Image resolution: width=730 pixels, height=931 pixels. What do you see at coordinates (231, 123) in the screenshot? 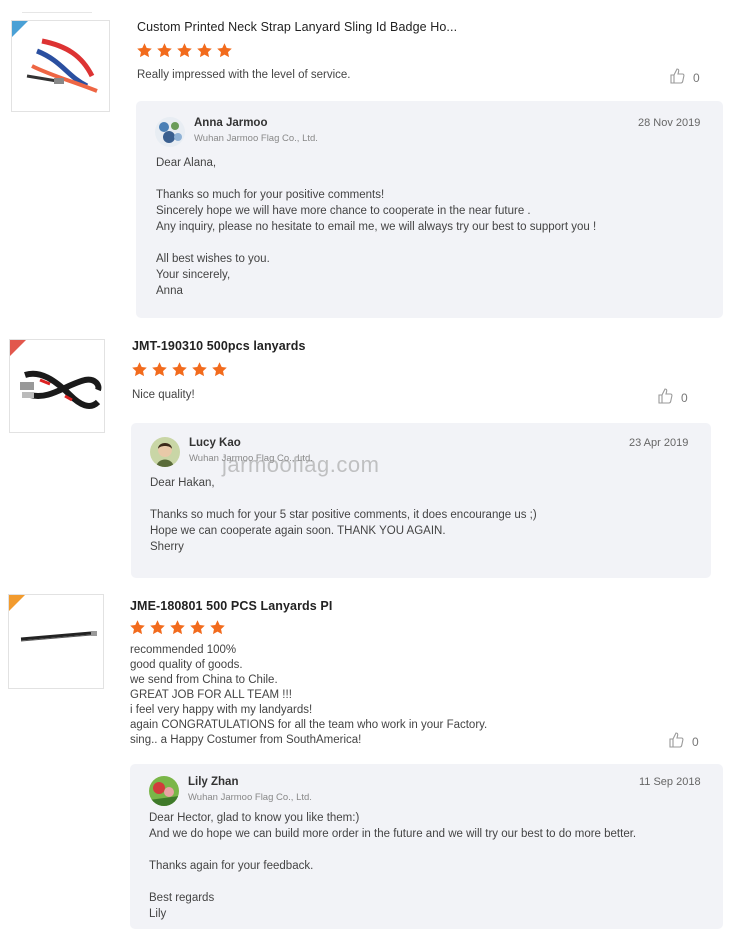
I see `seller-name: Anna Jarmoo` at bounding box center [231, 123].